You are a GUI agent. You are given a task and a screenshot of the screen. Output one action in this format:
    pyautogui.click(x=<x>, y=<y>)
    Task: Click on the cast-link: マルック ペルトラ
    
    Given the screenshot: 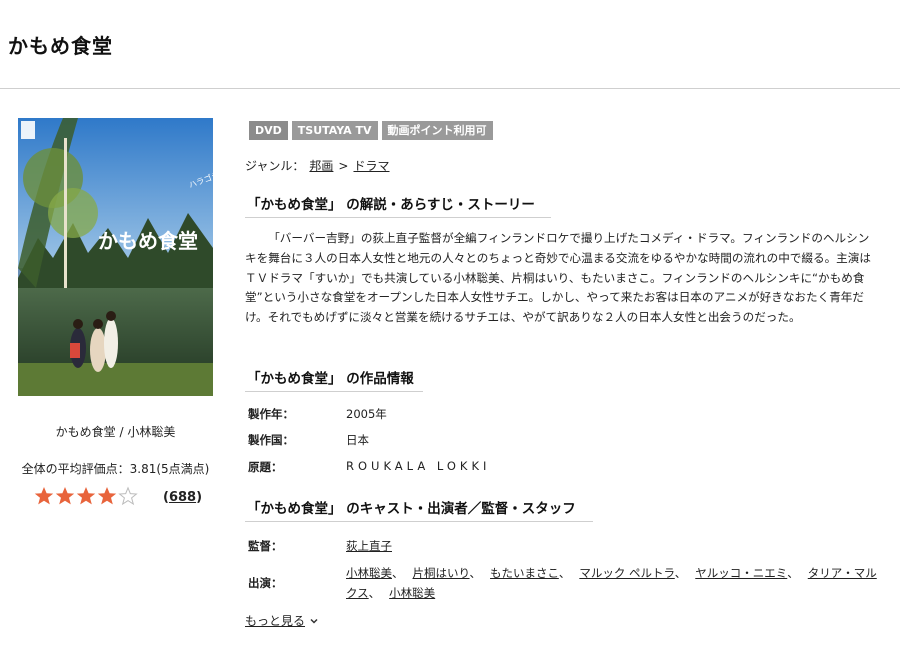 What is the action you would take?
    pyautogui.click(x=626, y=573)
    